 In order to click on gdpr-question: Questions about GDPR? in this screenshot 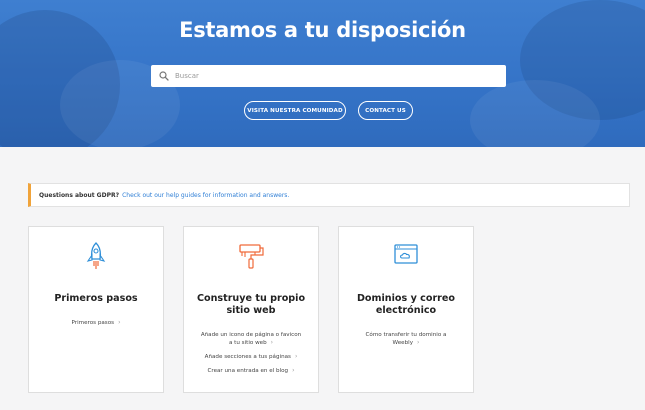, I will do `click(79, 195)`.